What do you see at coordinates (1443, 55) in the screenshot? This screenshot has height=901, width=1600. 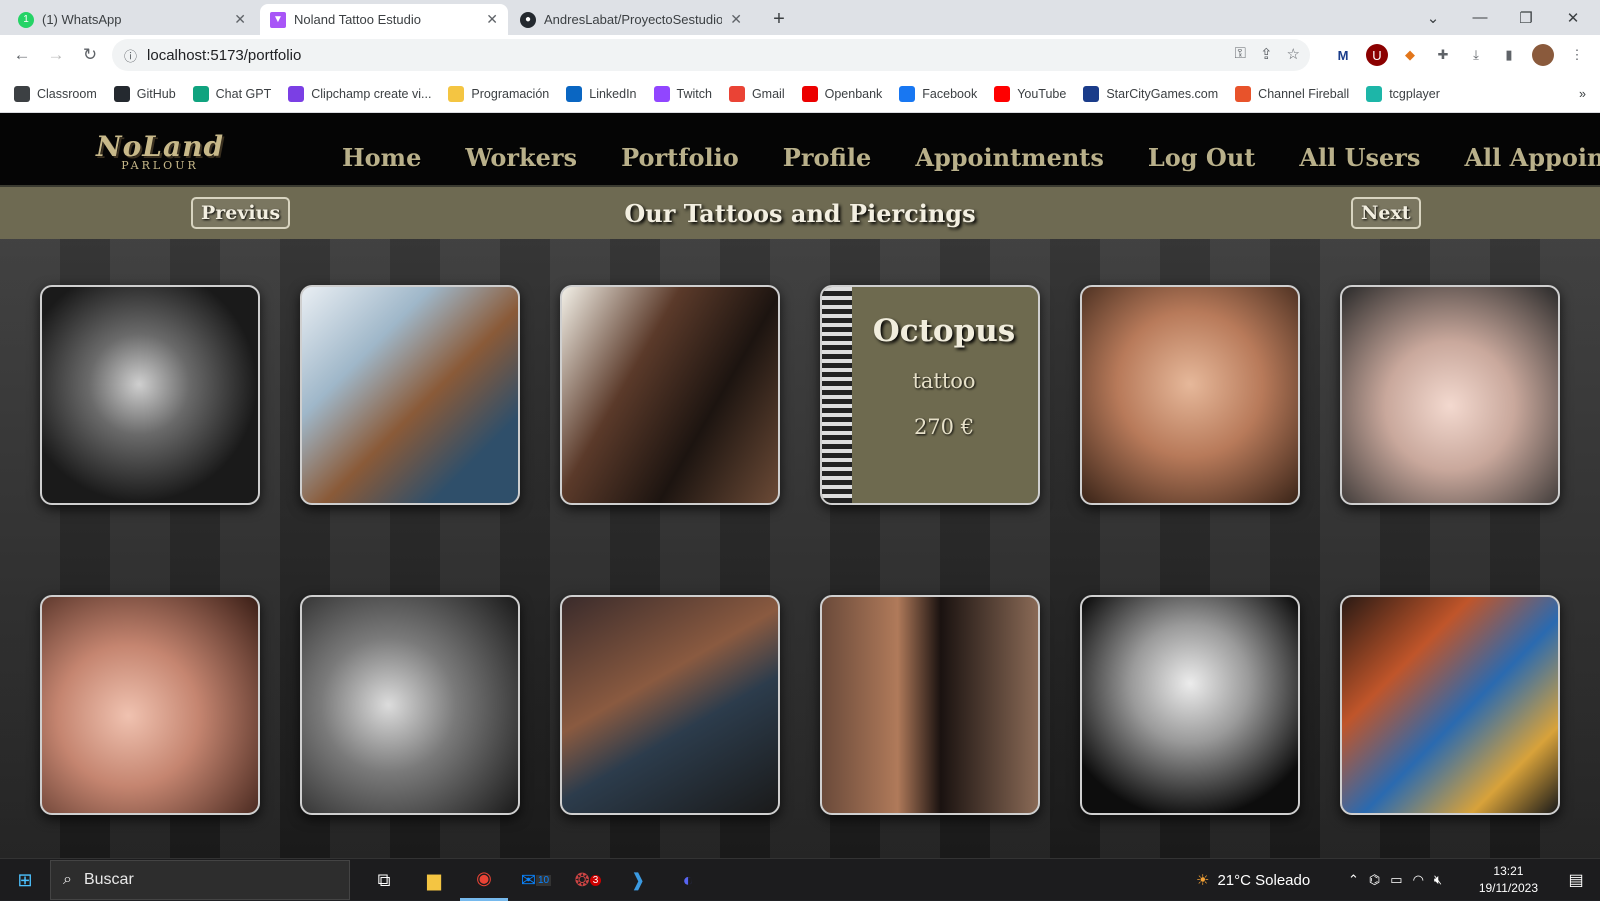 I see `puzzle-icon: ✚` at bounding box center [1443, 55].